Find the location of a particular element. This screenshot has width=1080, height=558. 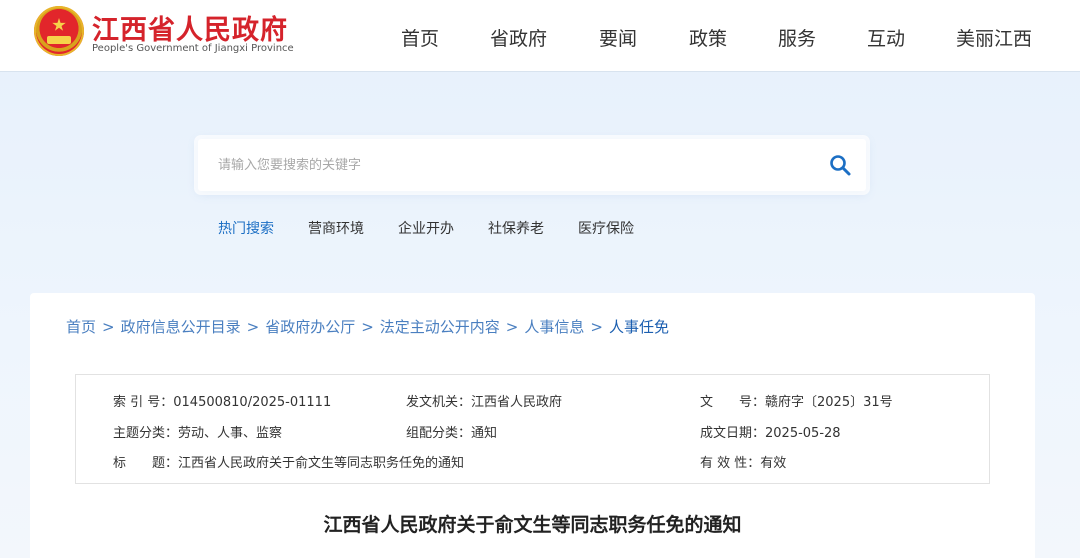

meta-title: 标 题：江西省人民政府关于俞文生等同志职务任免的通知 is located at coordinates (288, 461).